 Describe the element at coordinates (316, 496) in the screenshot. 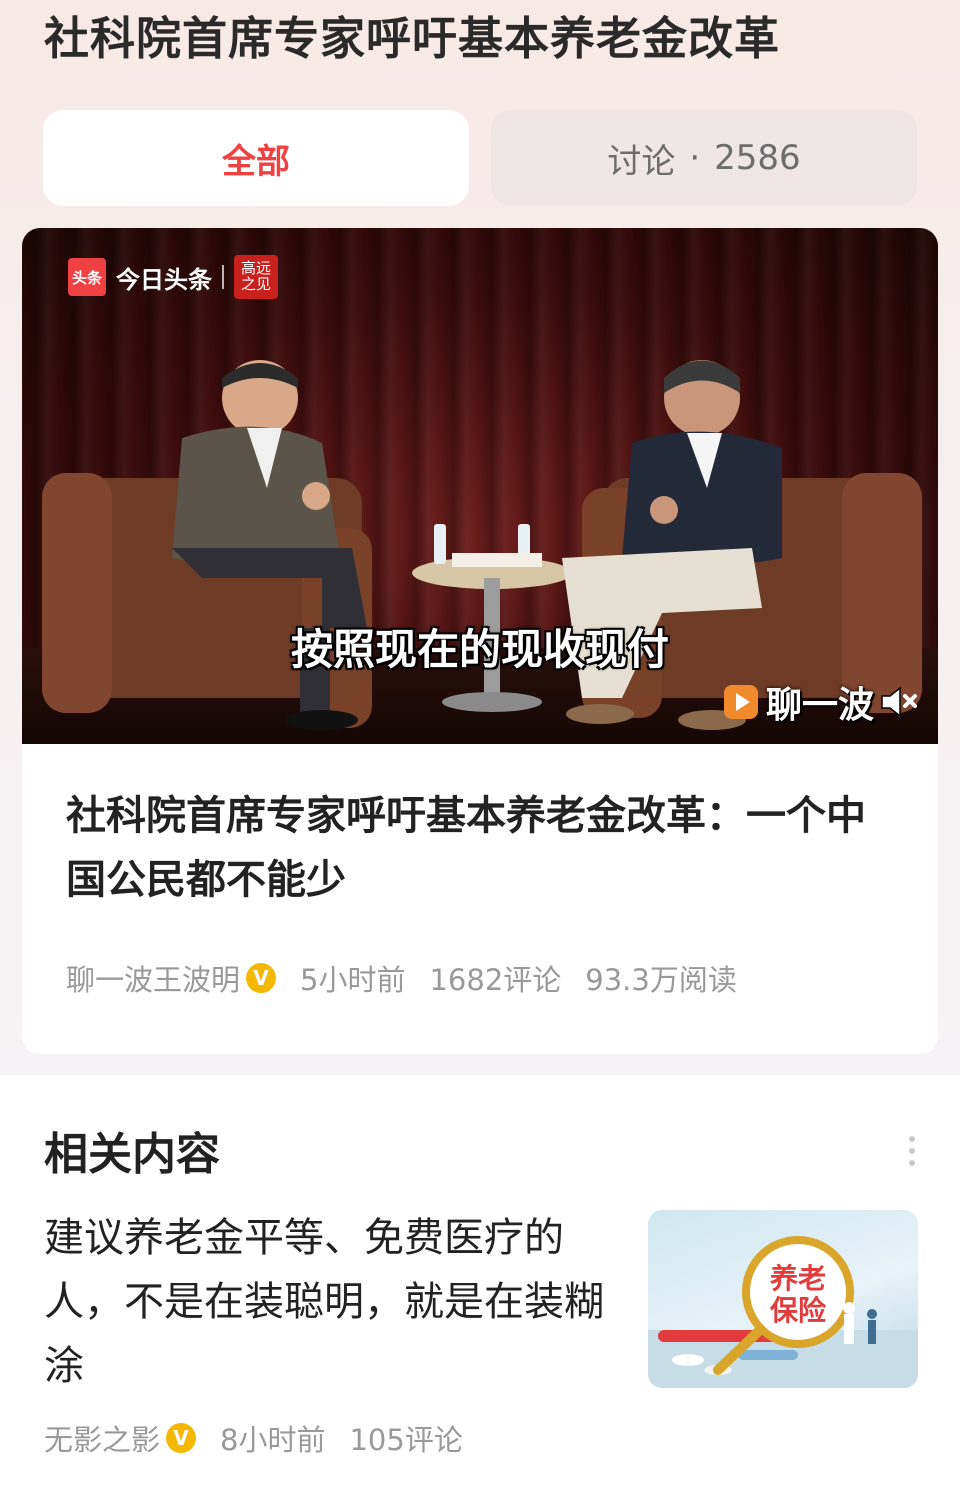

I see `left-speaker-hands` at that location.